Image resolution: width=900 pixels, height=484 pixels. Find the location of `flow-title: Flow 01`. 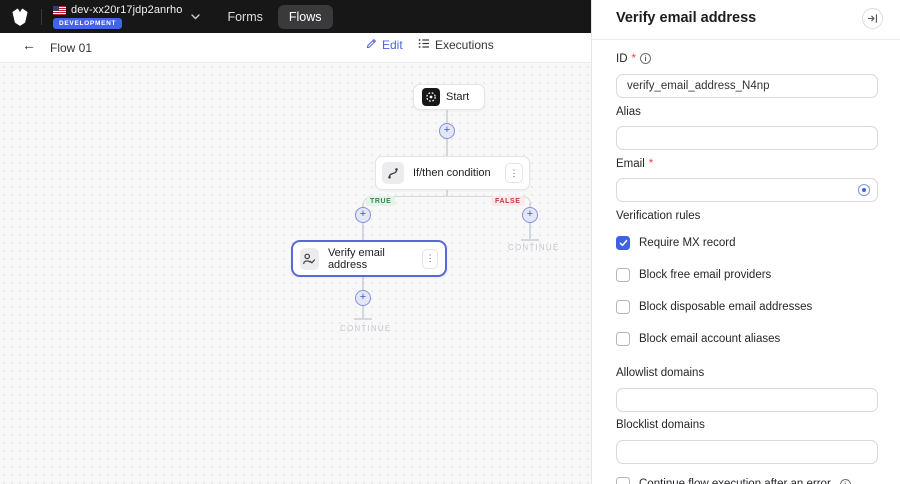

flow-title: Flow 01 is located at coordinates (71, 48).